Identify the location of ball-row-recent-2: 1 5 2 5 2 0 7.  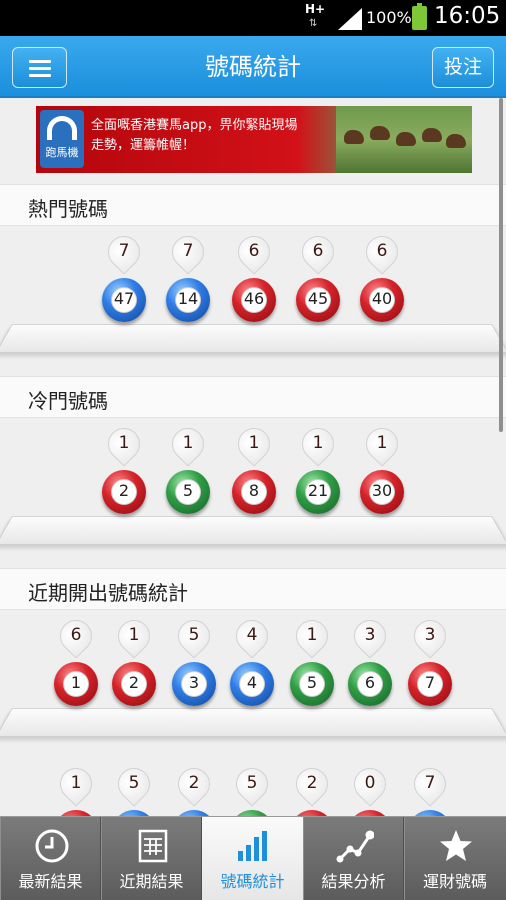
(253, 787).